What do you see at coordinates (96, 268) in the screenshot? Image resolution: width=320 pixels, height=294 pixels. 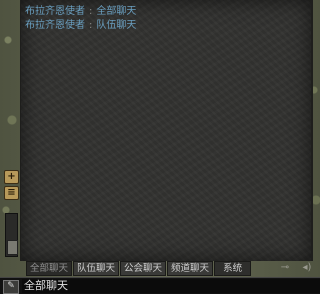 I see `tab-party-chat: 队伍聊天` at bounding box center [96, 268].